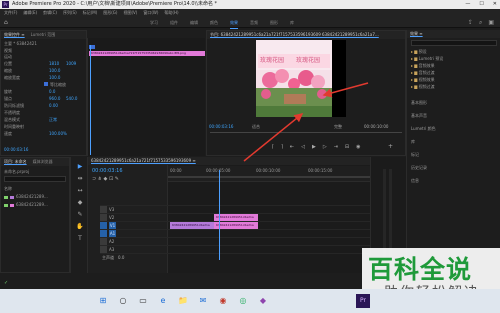 The image size is (500, 313). Describe the element at coordinates (273, 137) in the screenshot. I see `annotation-arrow-timeline` at that location.